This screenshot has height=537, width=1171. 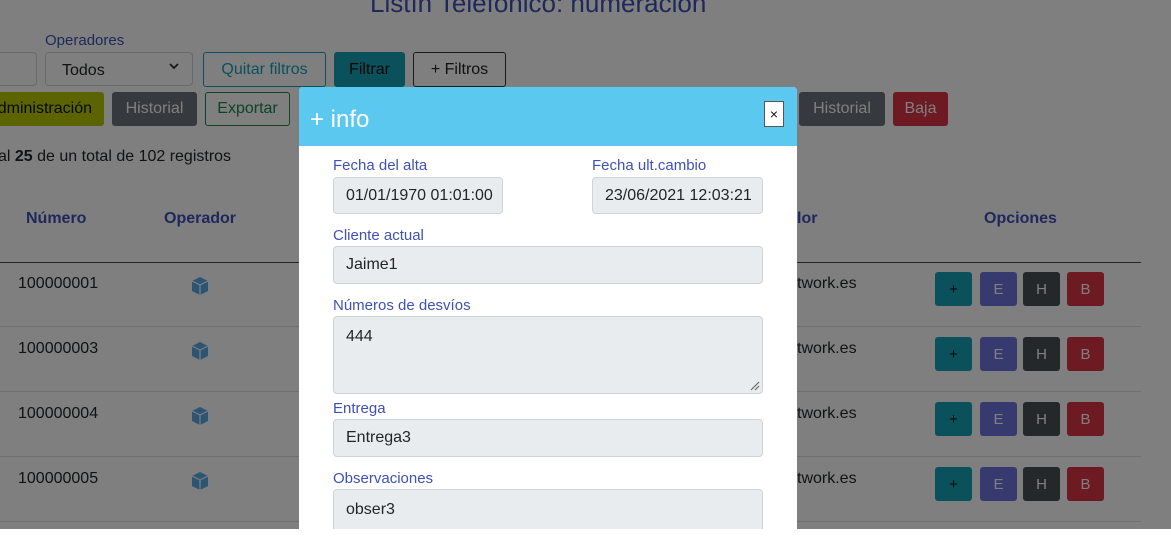 I want to click on entrega-field: Entrega3, so click(x=548, y=438).